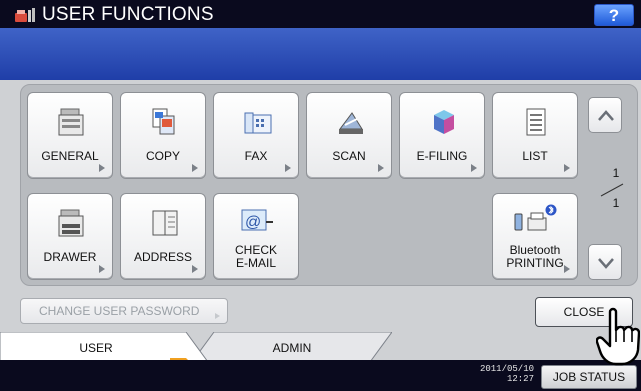  What do you see at coordinates (163, 135) in the screenshot?
I see `copy-button: COPY` at bounding box center [163, 135].